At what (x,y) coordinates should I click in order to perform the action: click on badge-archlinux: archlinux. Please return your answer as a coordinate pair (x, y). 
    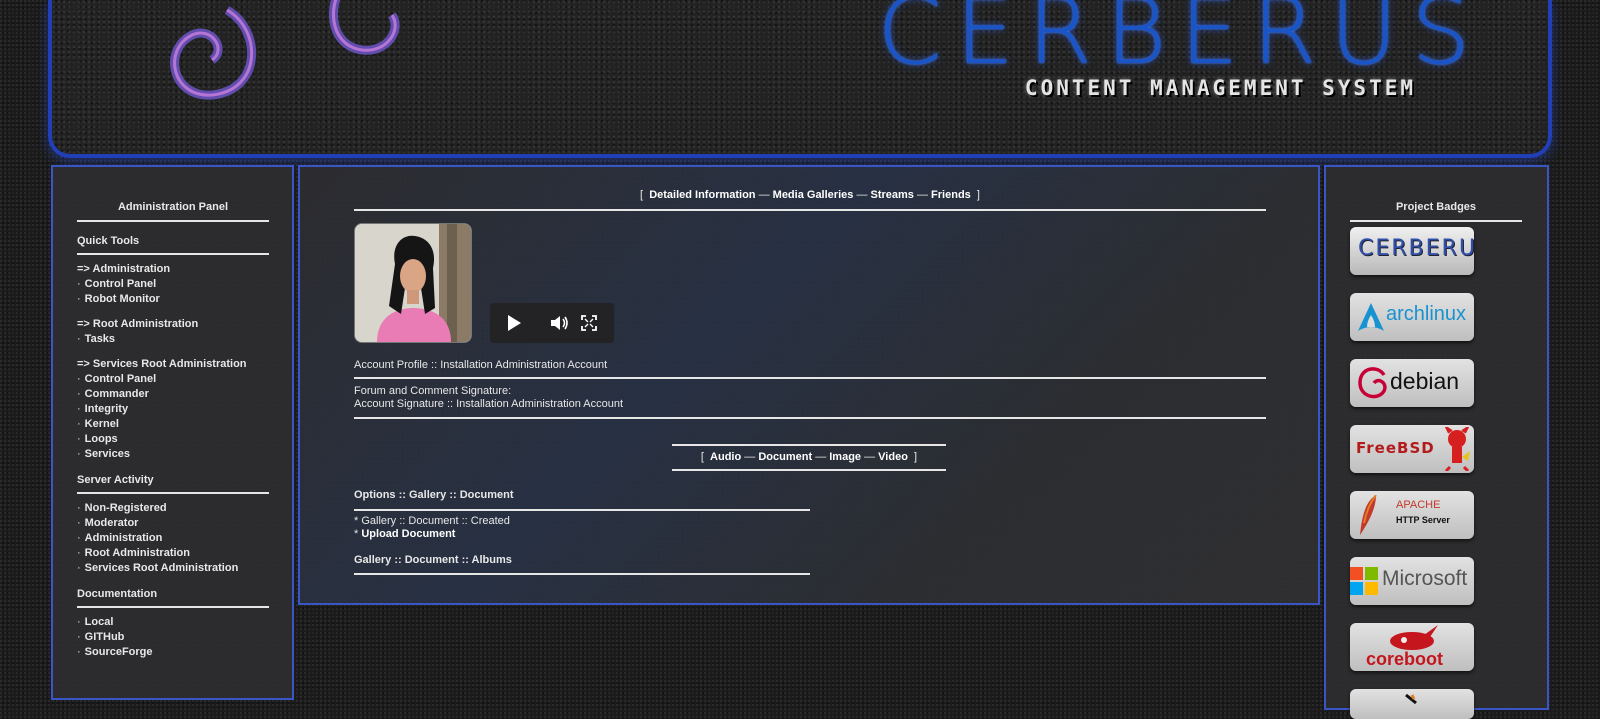
    Looking at the image, I should click on (1412, 317).